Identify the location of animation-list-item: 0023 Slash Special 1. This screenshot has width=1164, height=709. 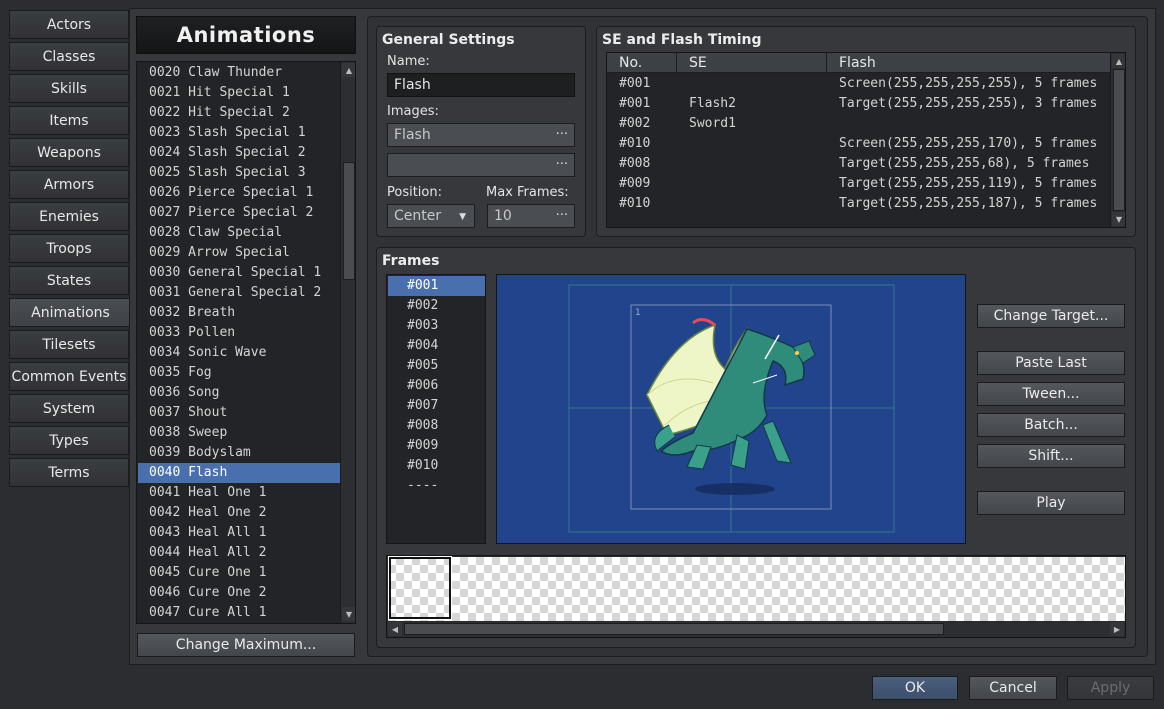
(239, 133).